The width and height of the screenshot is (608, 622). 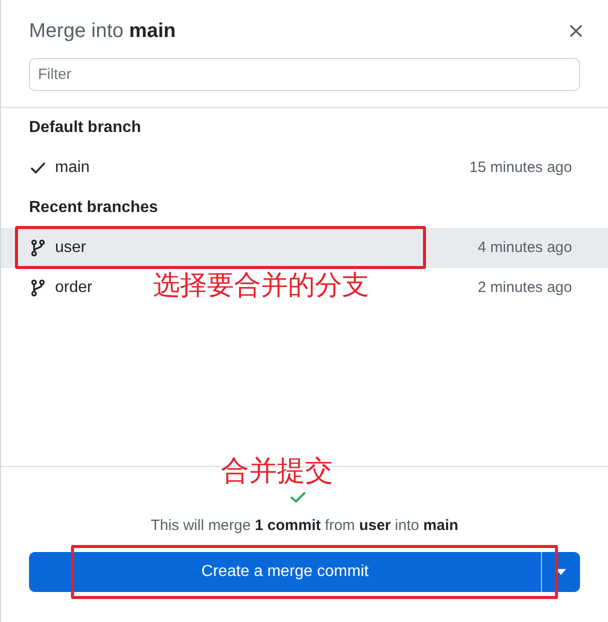 I want to click on caret-icon, so click(x=561, y=572).